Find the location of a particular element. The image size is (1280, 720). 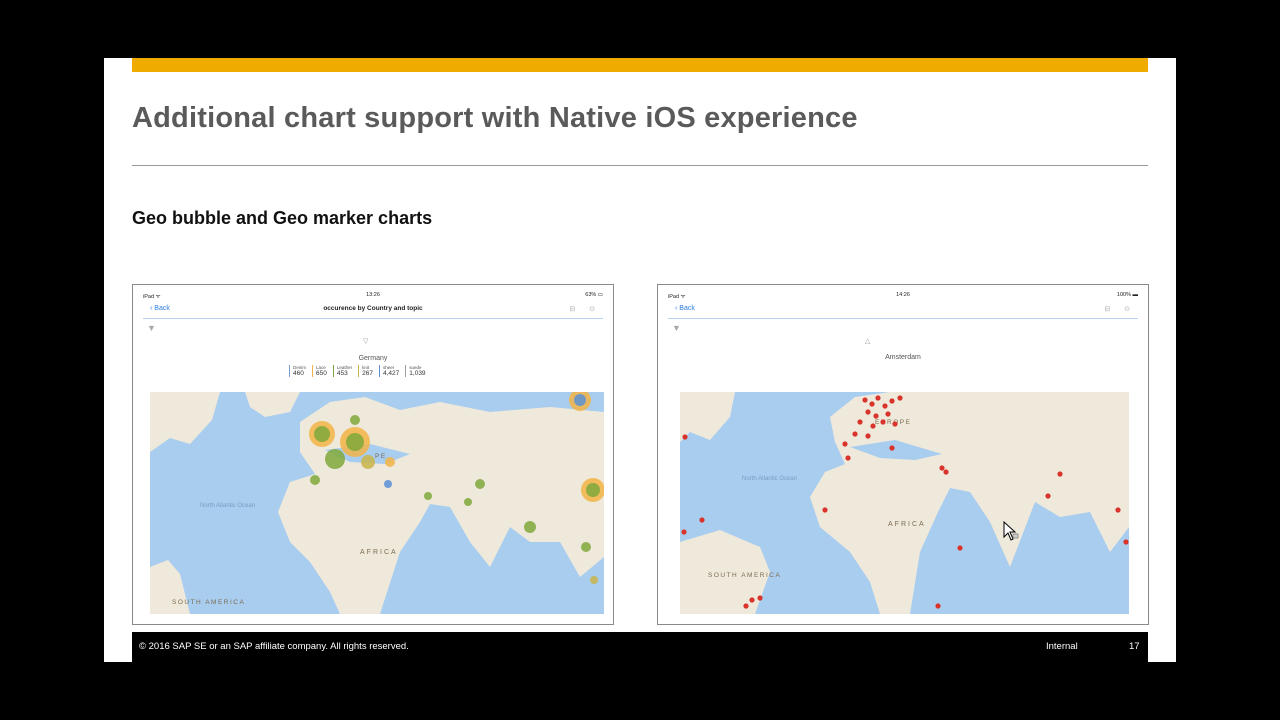

continent-label: PE is located at coordinates (381, 456).